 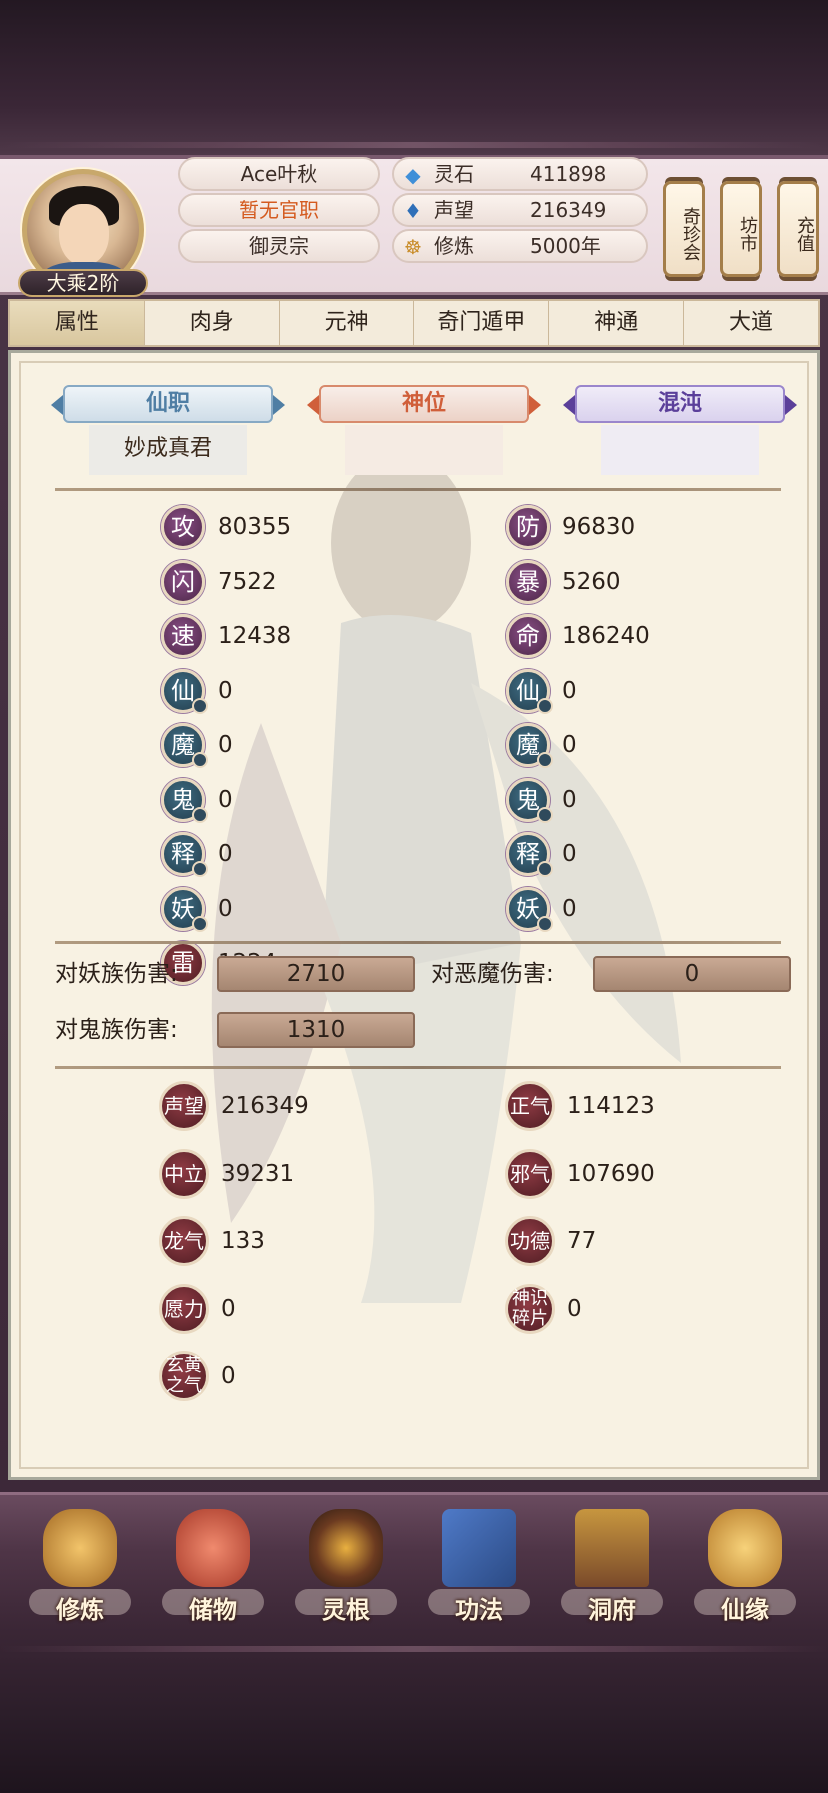 I want to click on reputation-icon-badge: 邪气, so click(x=530, y=1173).